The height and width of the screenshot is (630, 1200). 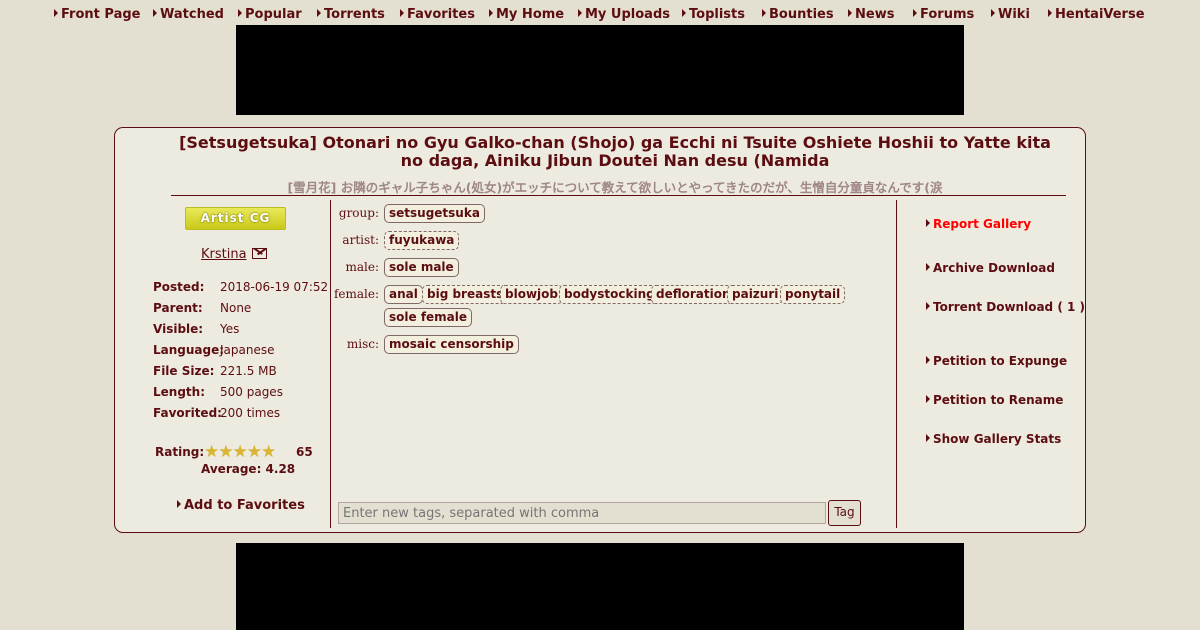 What do you see at coordinates (236, 308) in the screenshot?
I see `detail-value: None` at bounding box center [236, 308].